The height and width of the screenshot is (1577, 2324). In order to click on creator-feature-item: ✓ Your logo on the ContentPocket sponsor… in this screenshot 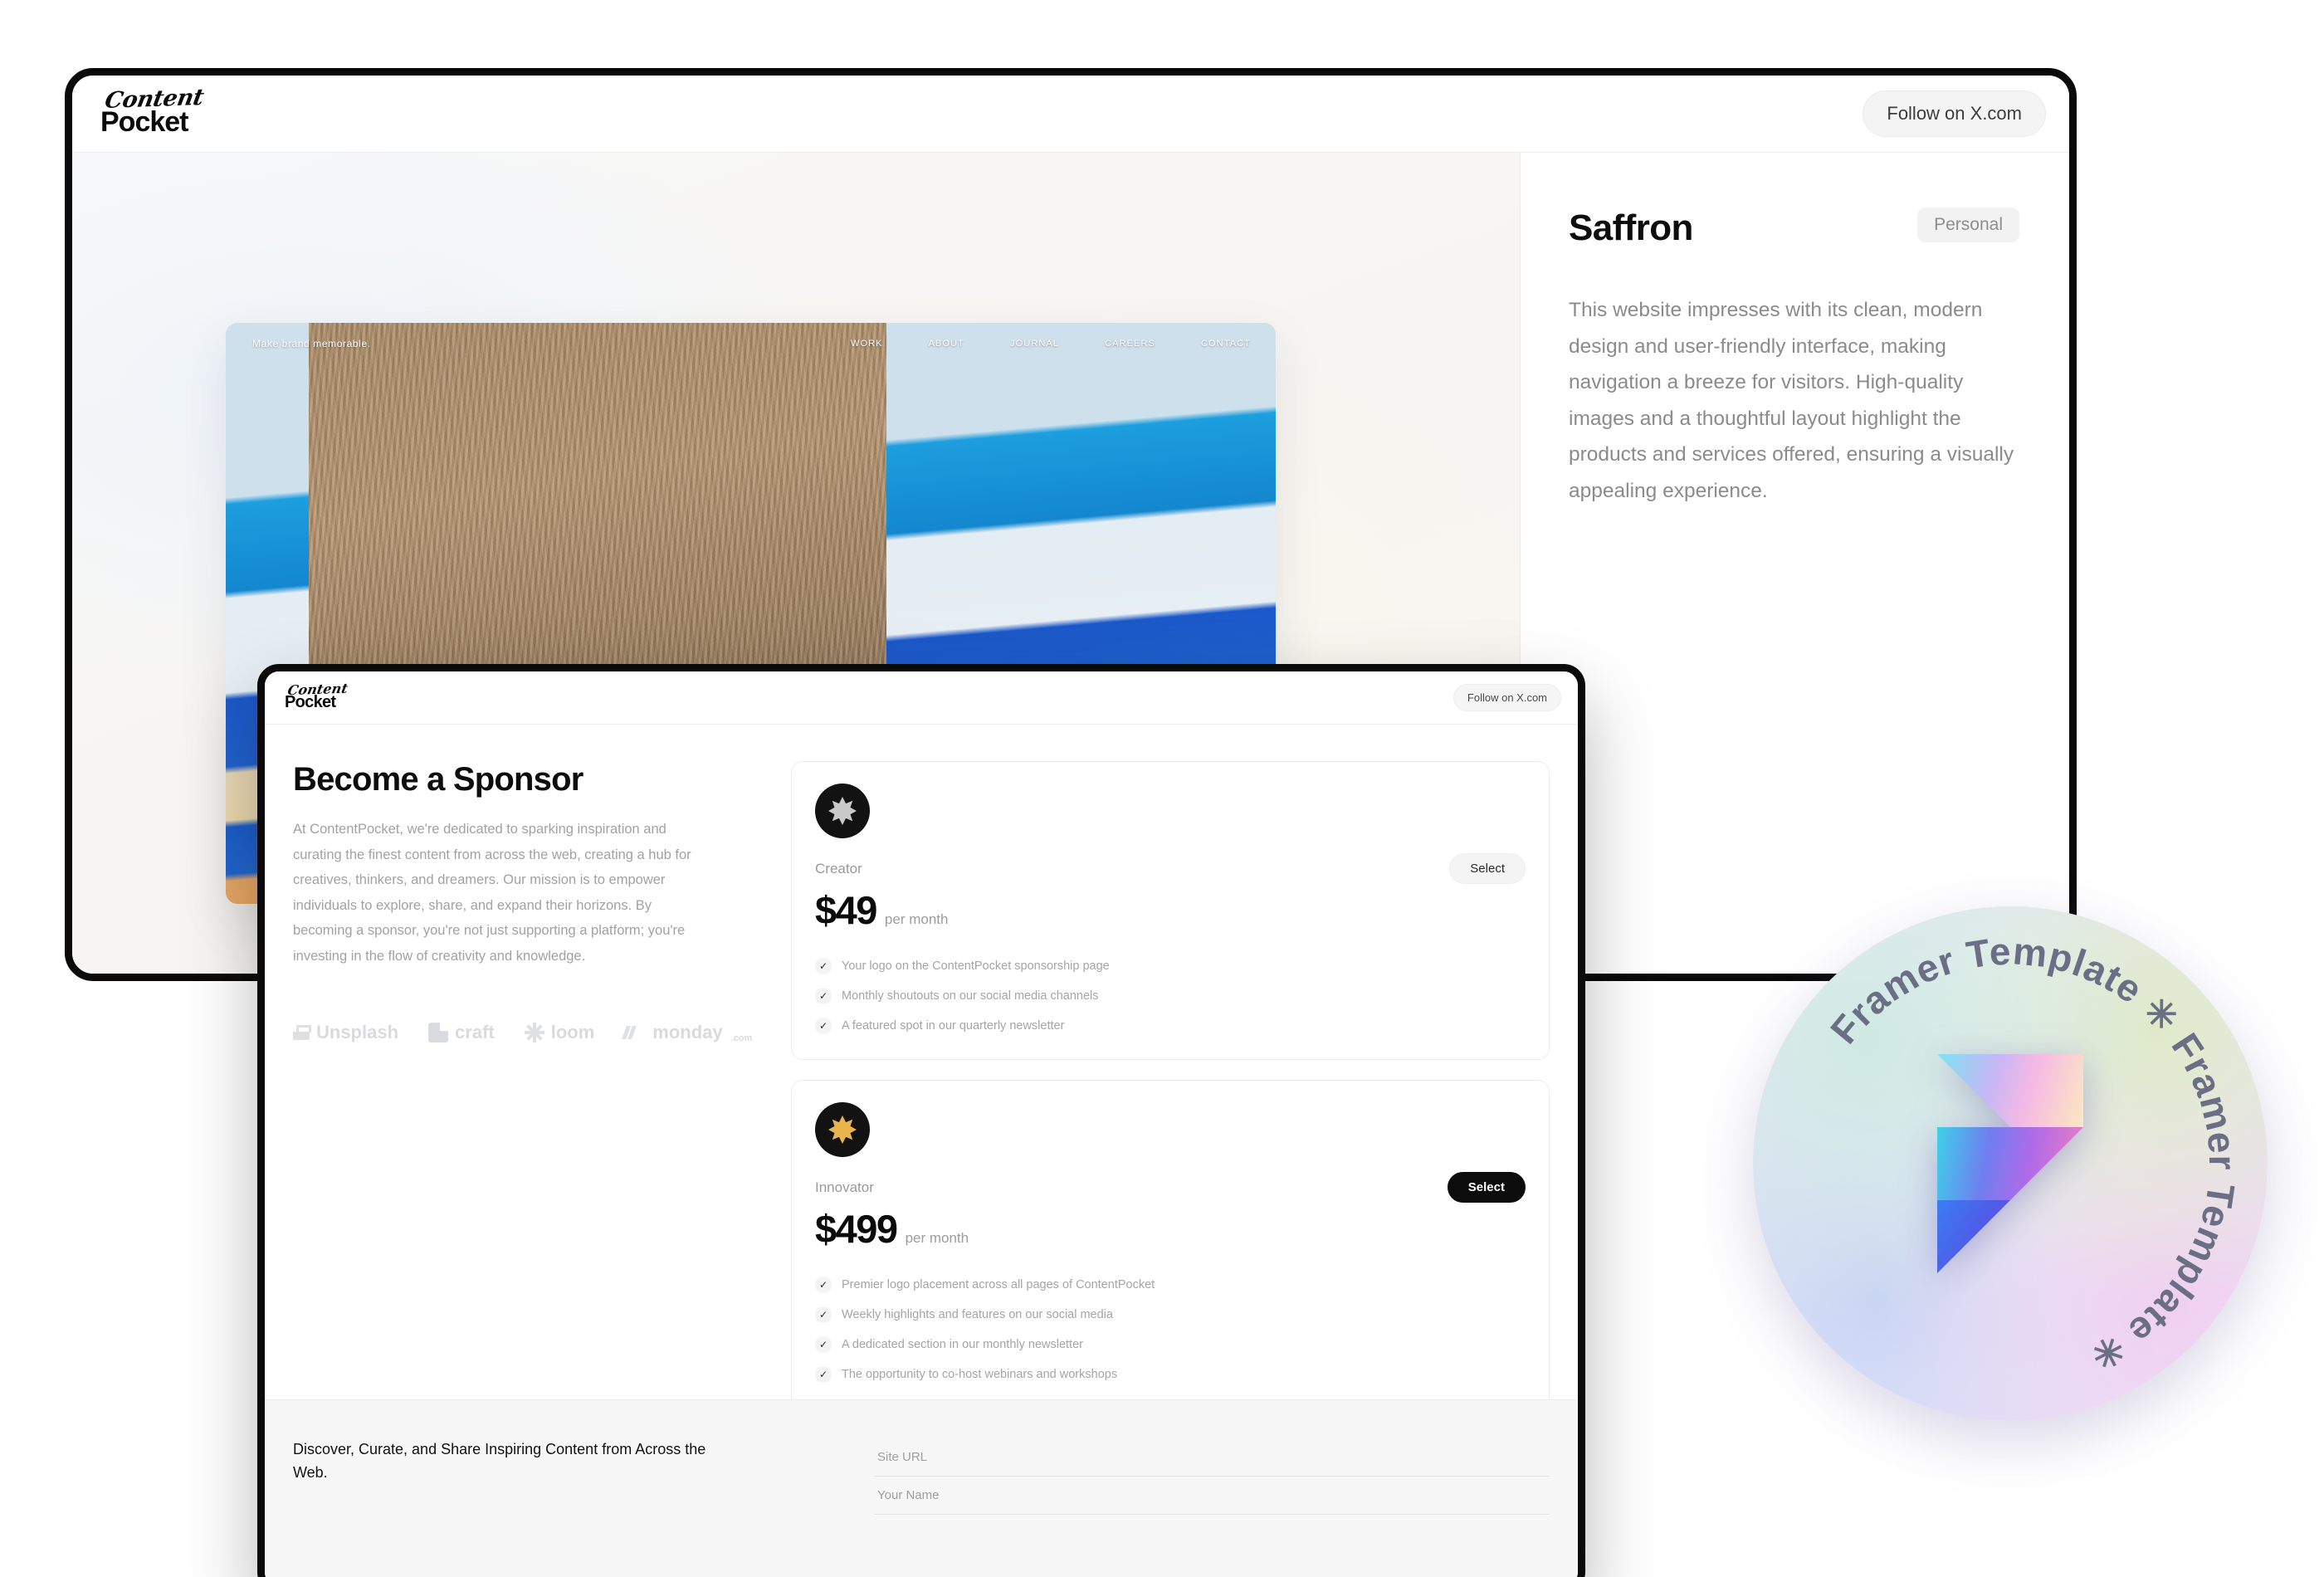, I will do `click(1170, 966)`.